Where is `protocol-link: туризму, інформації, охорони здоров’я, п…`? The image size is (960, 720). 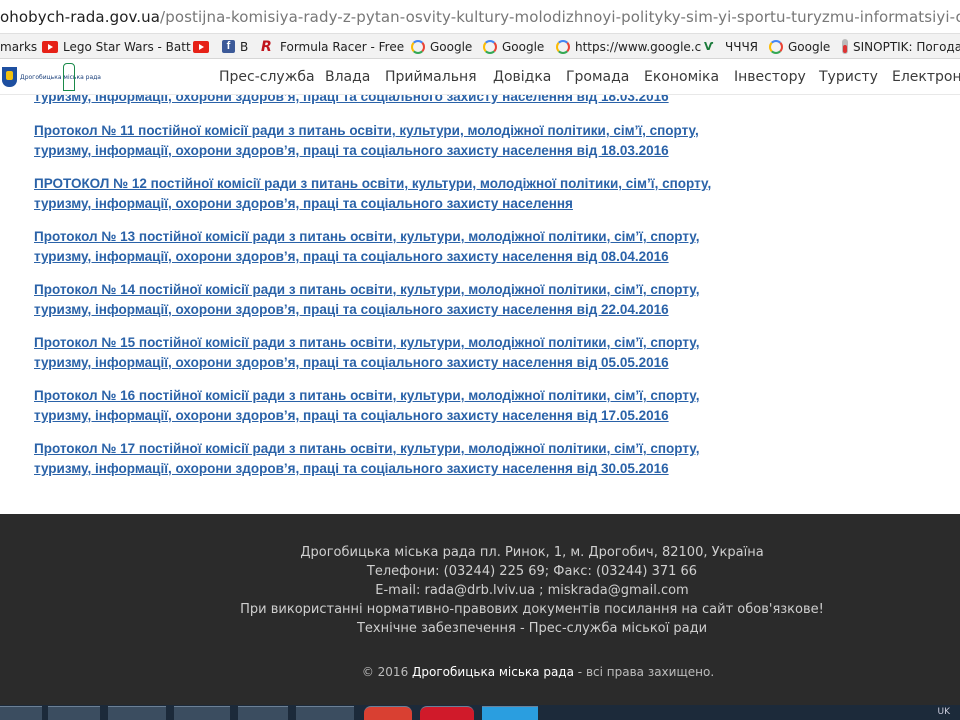 protocol-link: туризму, інформації, охорони здоров’я, п… is located at coordinates (394, 101).